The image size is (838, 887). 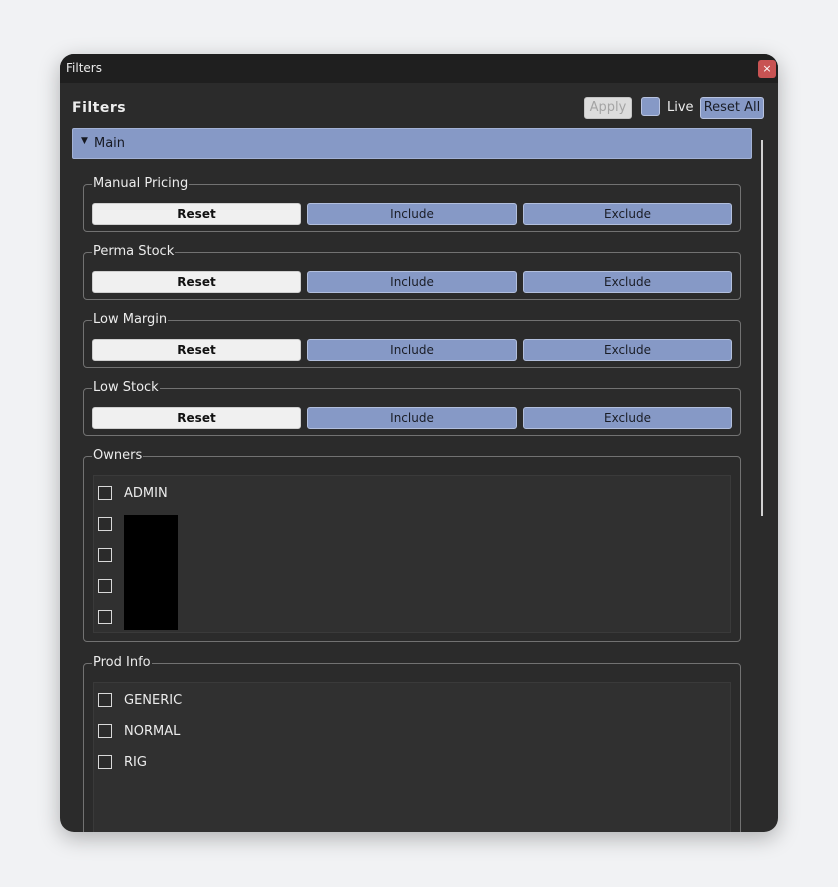 What do you see at coordinates (196, 214) in the screenshot?
I see `manual-pricing-reset-button: Reset` at bounding box center [196, 214].